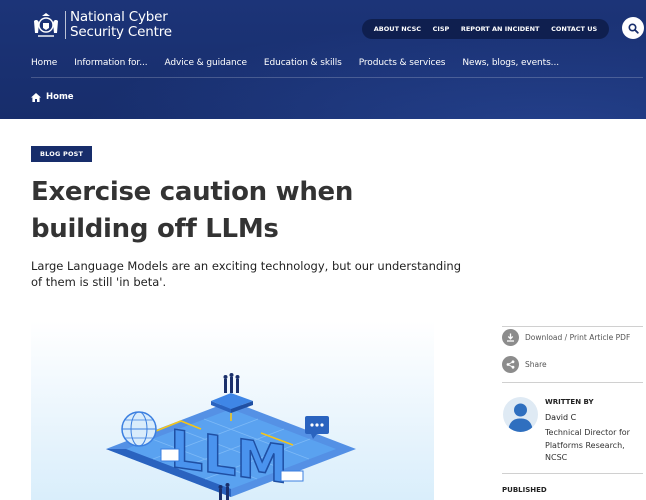 The width and height of the screenshot is (646, 500). I want to click on share-button: Share, so click(524, 364).